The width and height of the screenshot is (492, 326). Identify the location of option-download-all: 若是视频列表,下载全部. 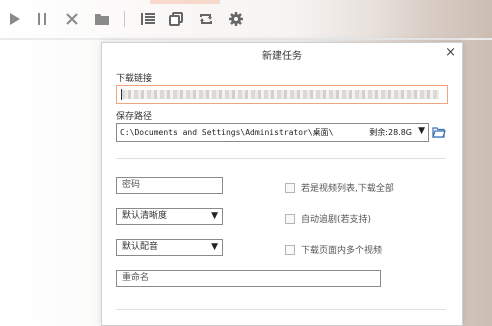
(339, 187).